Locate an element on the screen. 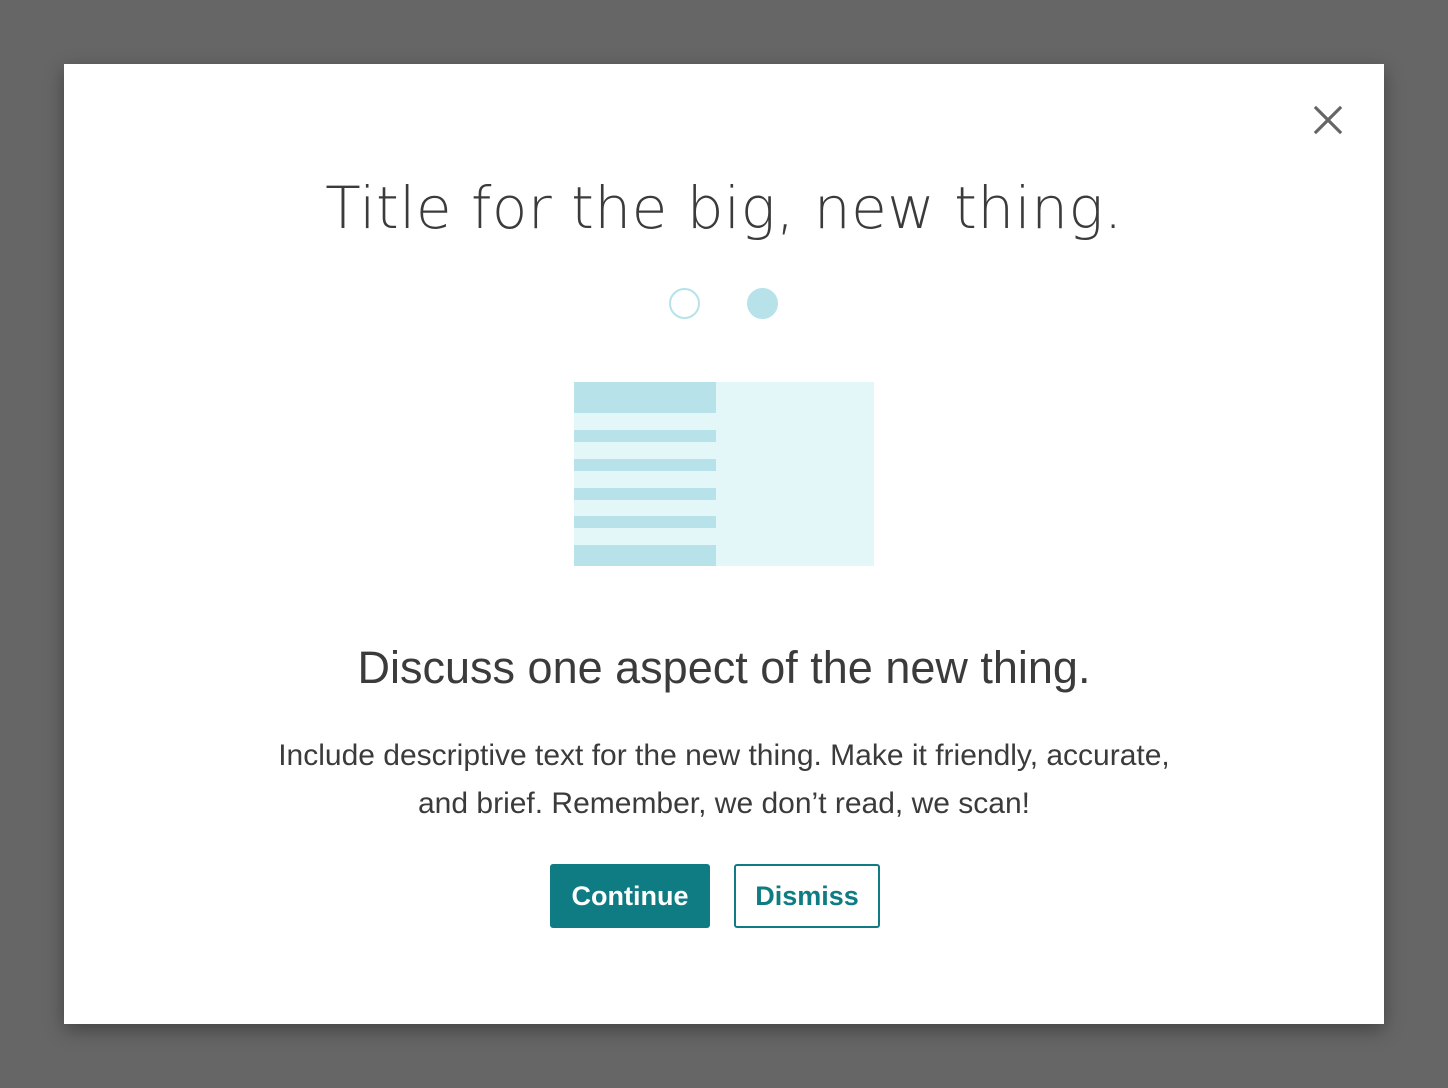 The height and width of the screenshot is (1088, 1448). page-indicator is located at coordinates (724, 304).